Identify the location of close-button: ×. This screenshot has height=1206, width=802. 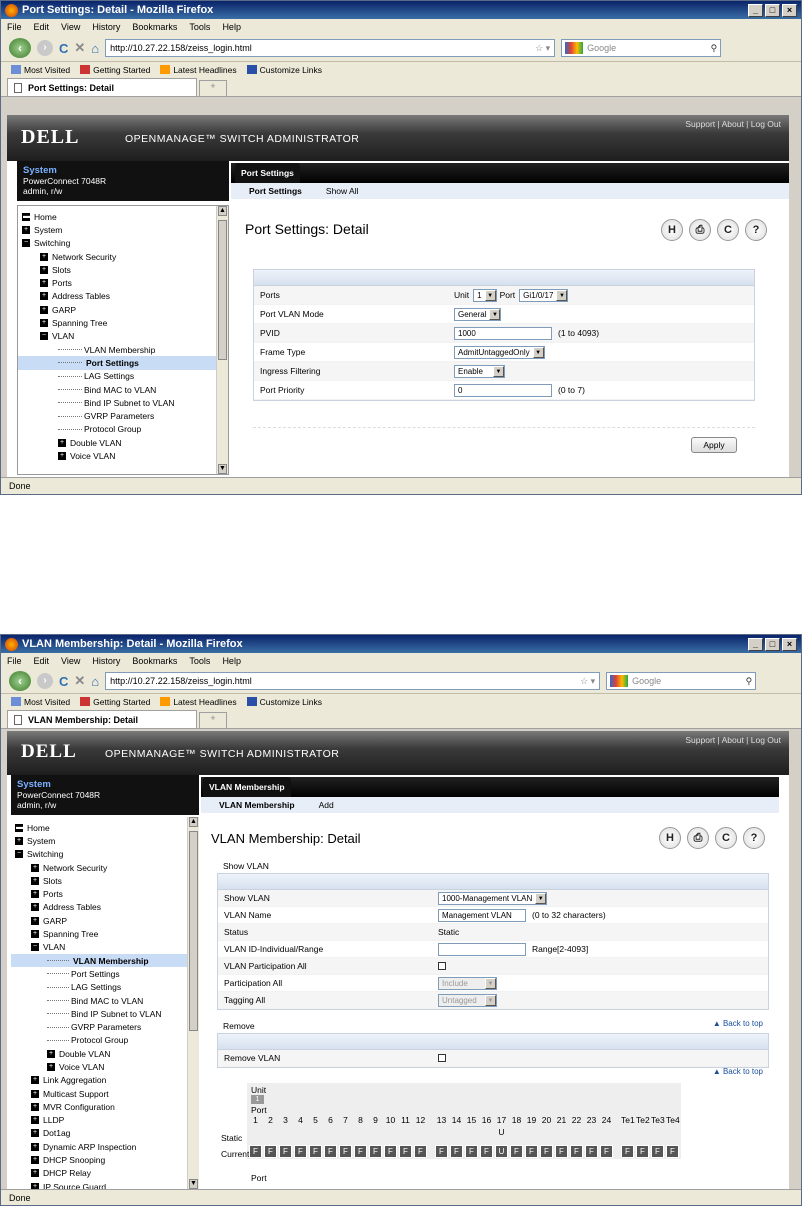
(789, 10).